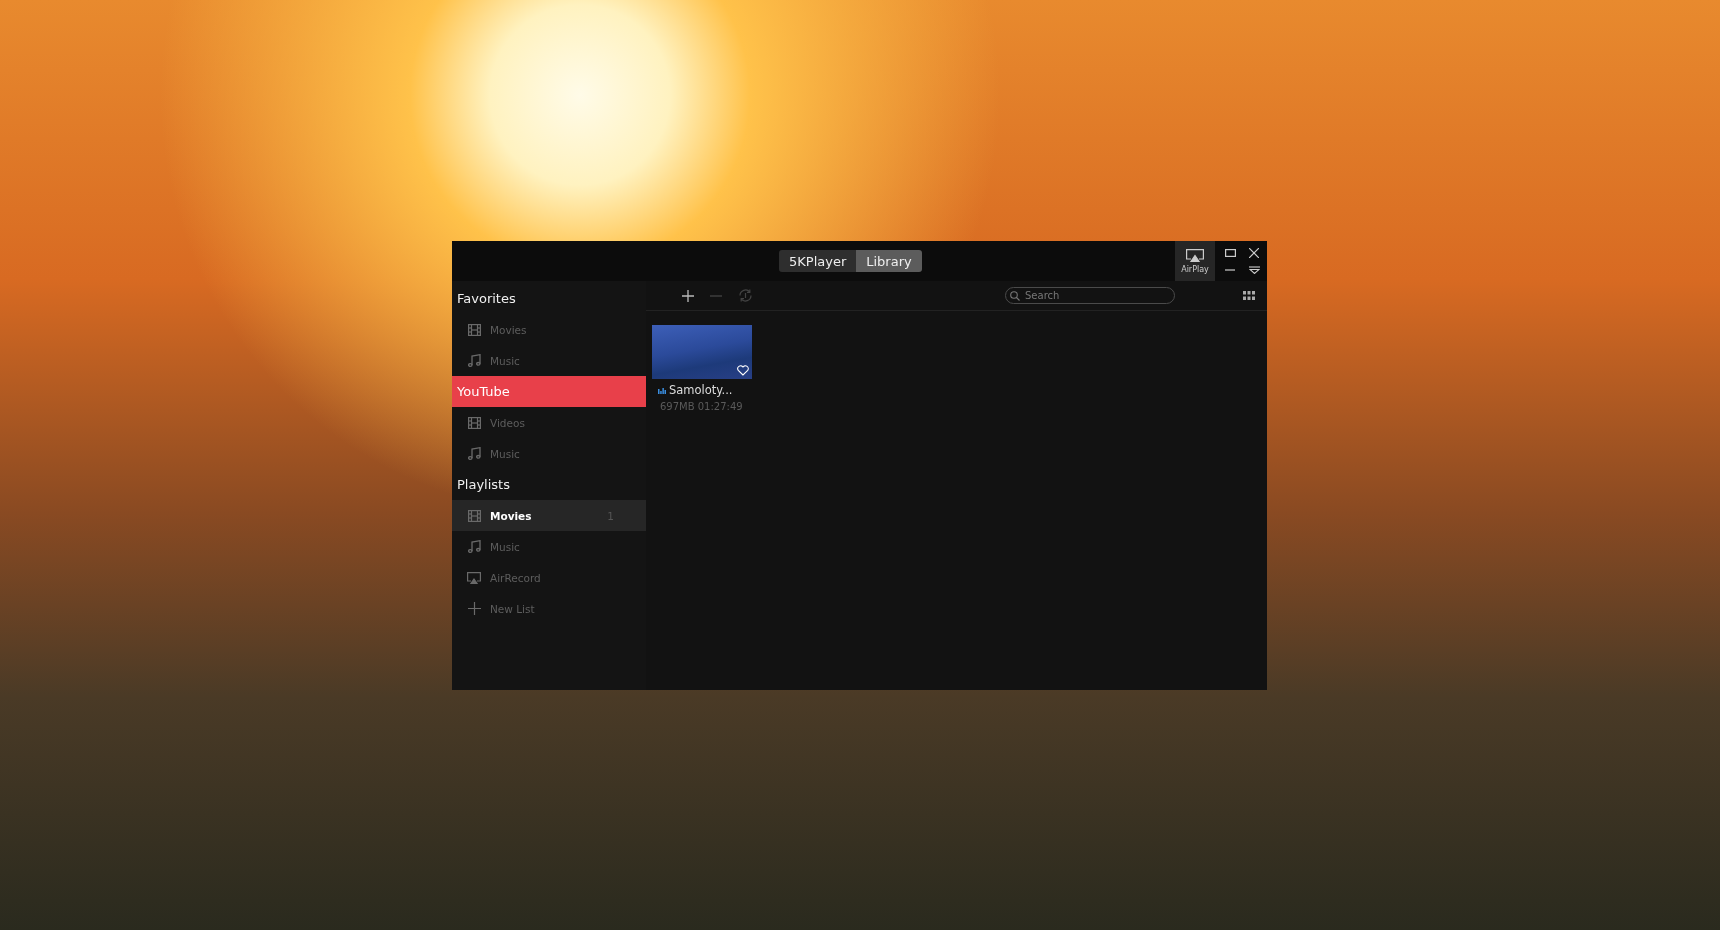 This screenshot has width=1720, height=930. Describe the element at coordinates (1254, 270) in the screenshot. I see `dropdown-icon` at that location.